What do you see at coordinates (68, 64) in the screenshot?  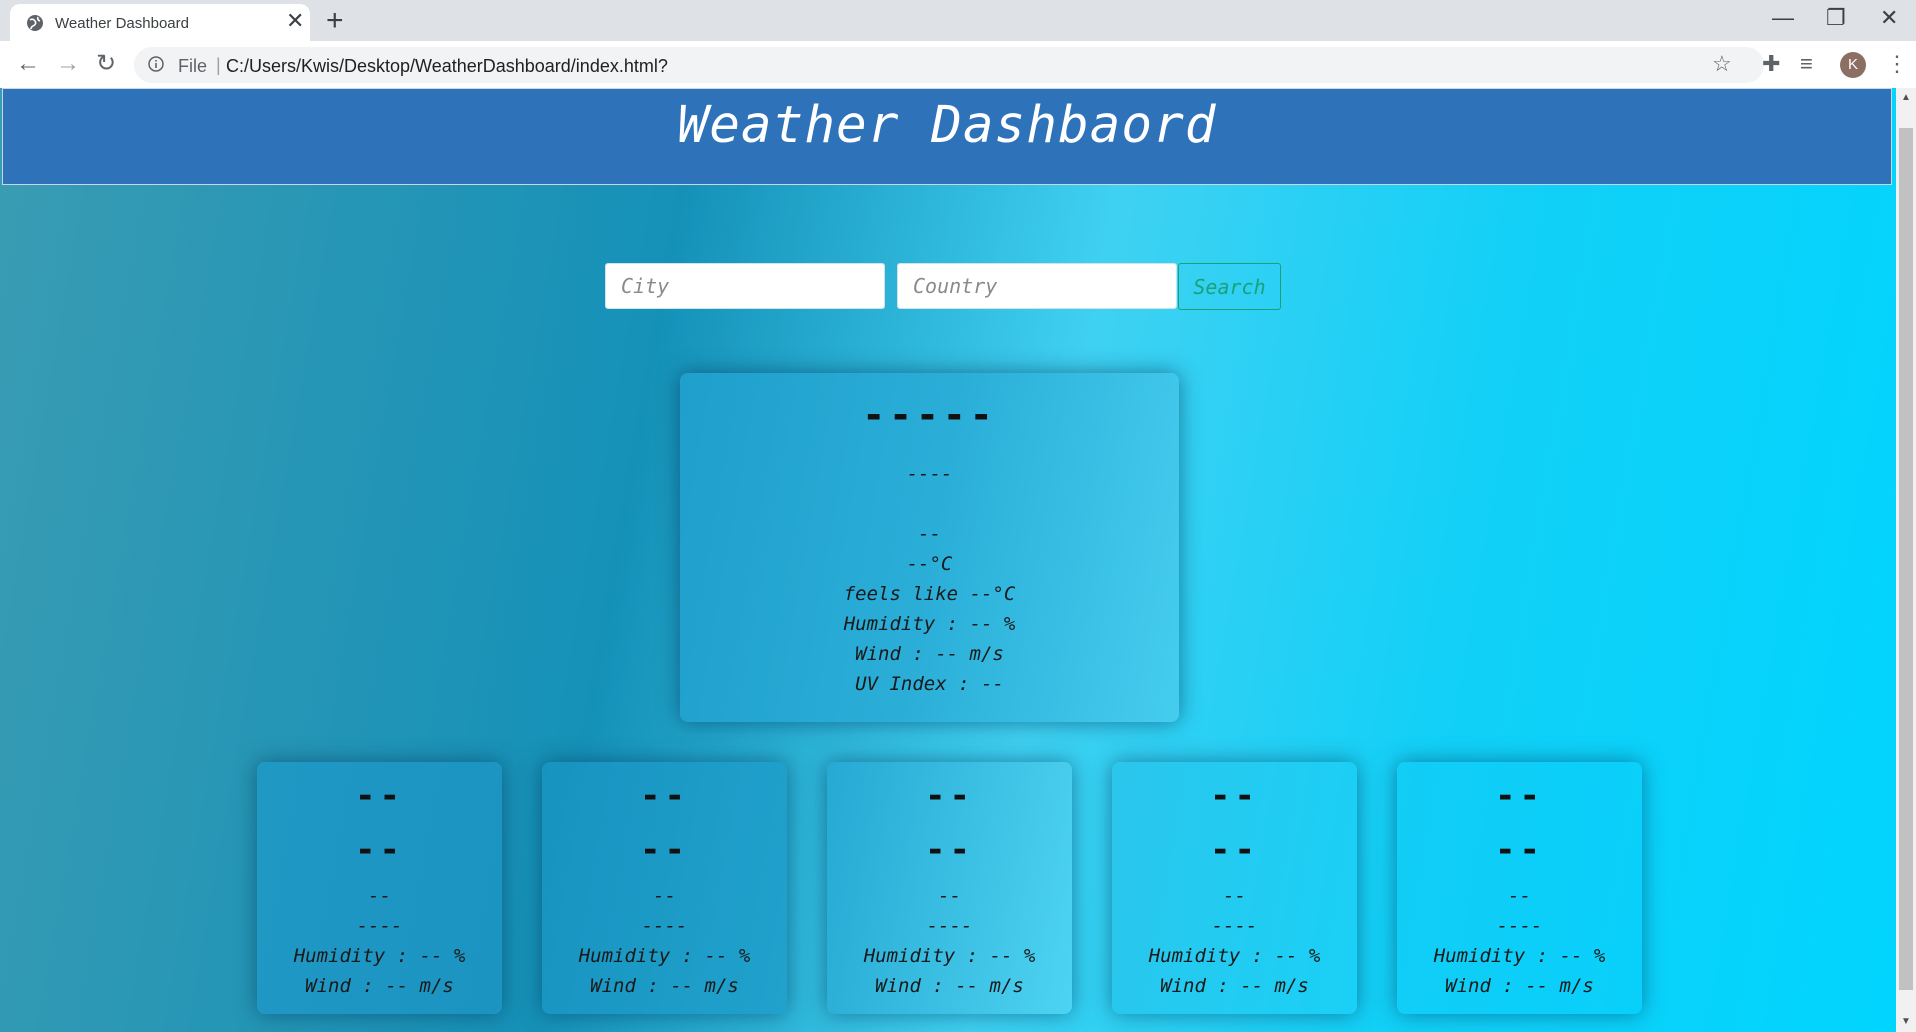 I see `forward-icon: →` at bounding box center [68, 64].